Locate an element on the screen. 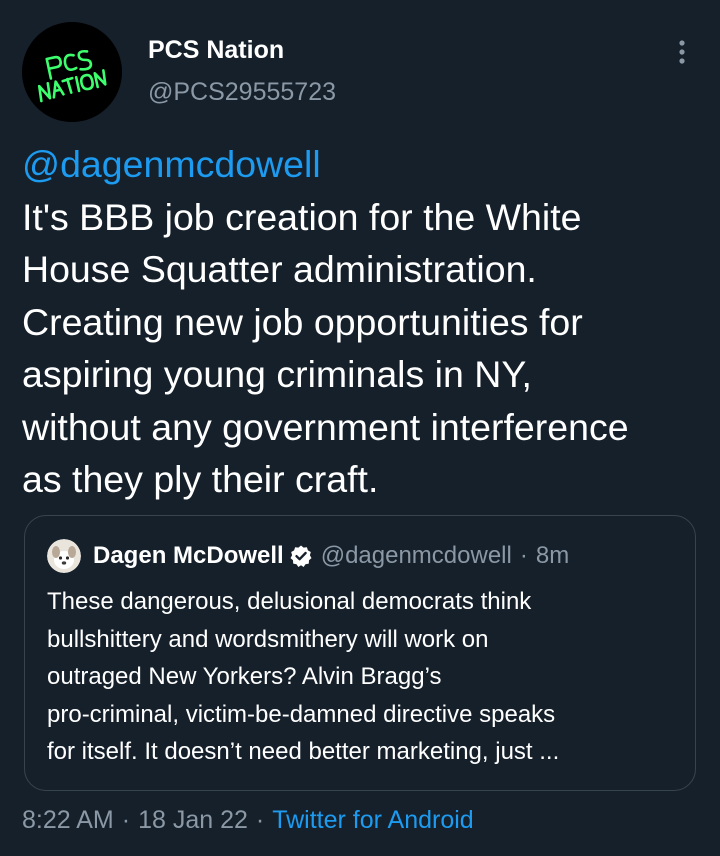  quoted-tweet-header: Dagen McDowell @dagenmcdowell · 8m is located at coordinates (308, 556).